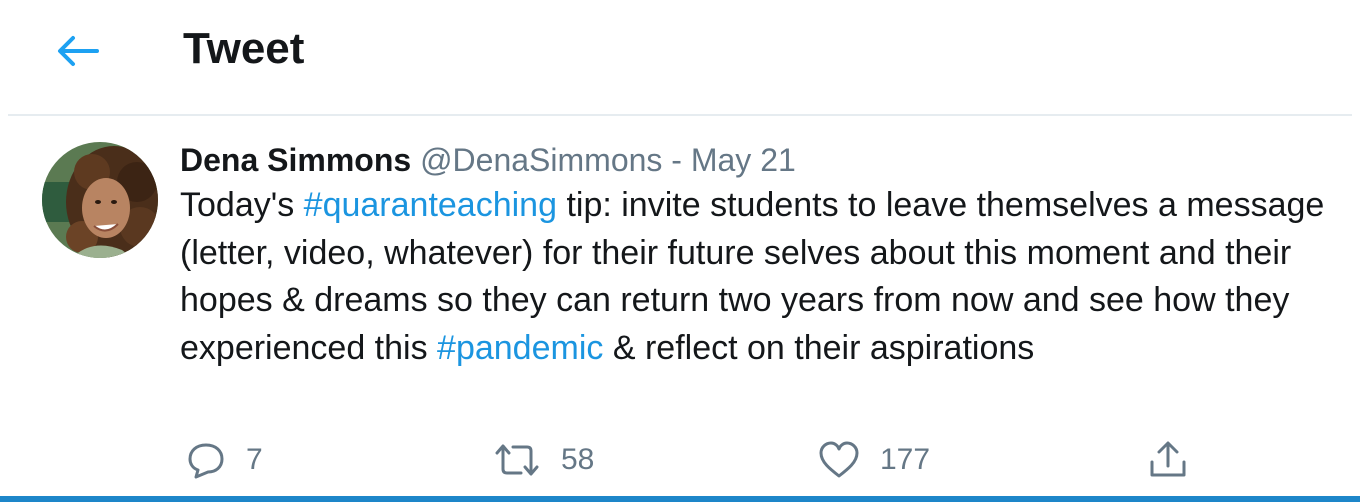 This screenshot has width=1360, height=502. I want to click on author-handle: @DenaSimmons, so click(541, 160).